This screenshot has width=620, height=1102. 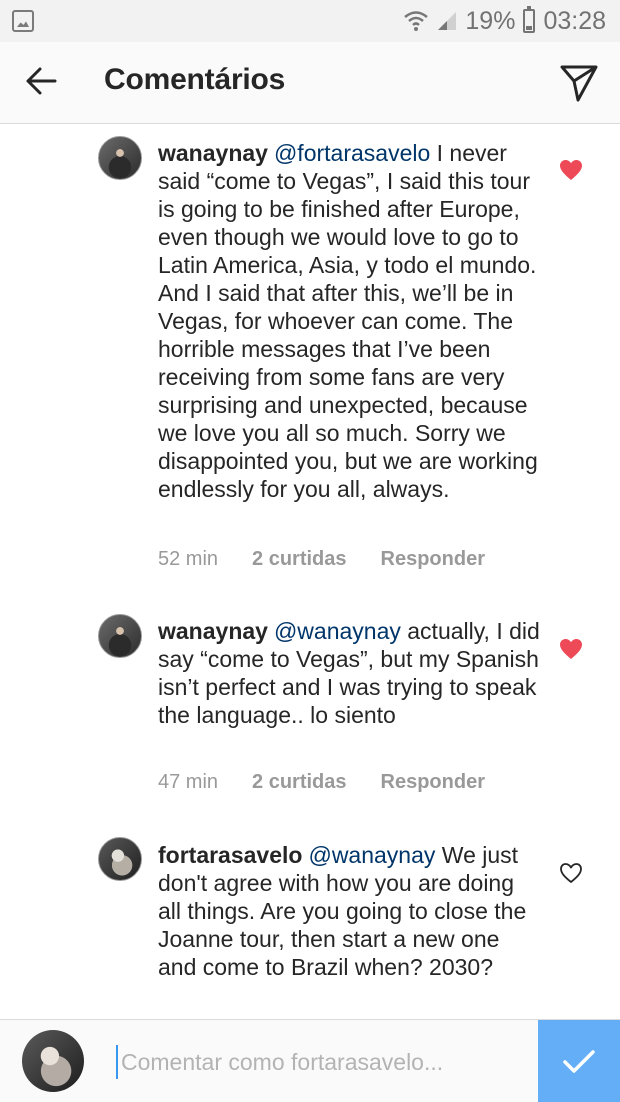 What do you see at coordinates (321, 1062) in the screenshot?
I see `comment-input` at bounding box center [321, 1062].